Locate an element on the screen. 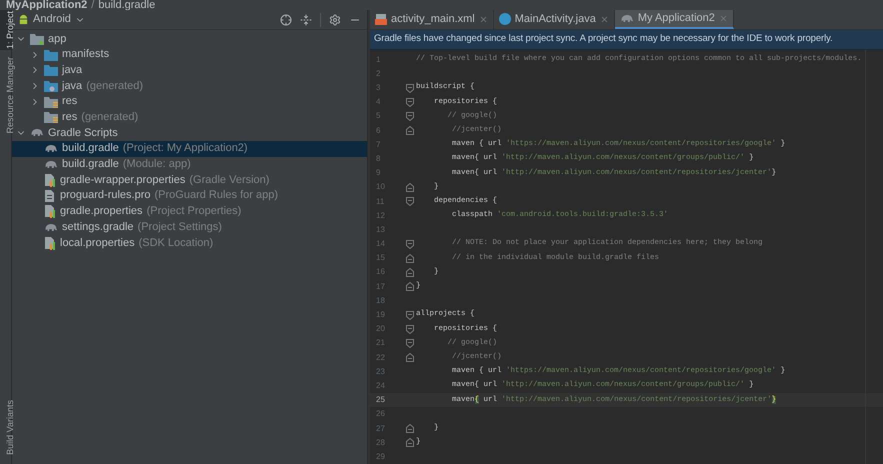  line-number: 15 is located at coordinates (380, 258).